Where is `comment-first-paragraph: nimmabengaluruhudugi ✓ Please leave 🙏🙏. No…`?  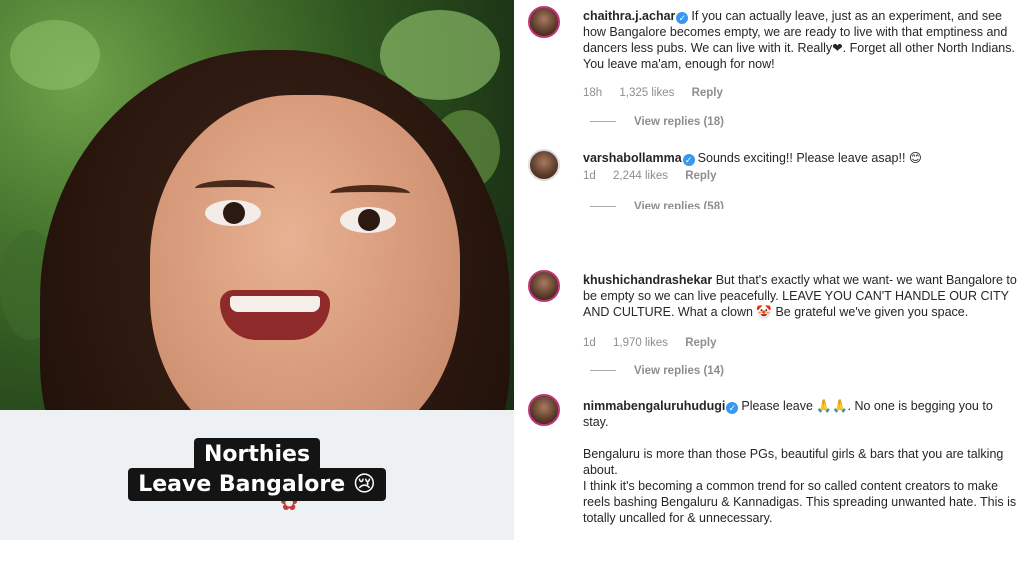
comment-first-paragraph: nimmabengaluruhudugi ✓ Please leave 🙏🙏. No… is located at coordinates (802, 414).